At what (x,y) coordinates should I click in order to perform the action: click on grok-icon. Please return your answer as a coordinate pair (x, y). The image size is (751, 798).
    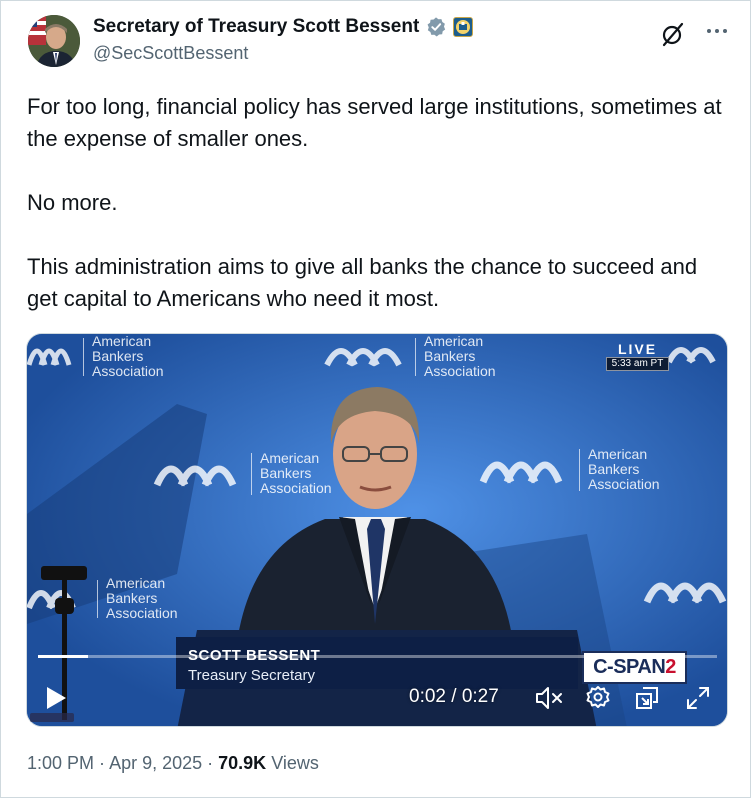
    Looking at the image, I should click on (673, 34).